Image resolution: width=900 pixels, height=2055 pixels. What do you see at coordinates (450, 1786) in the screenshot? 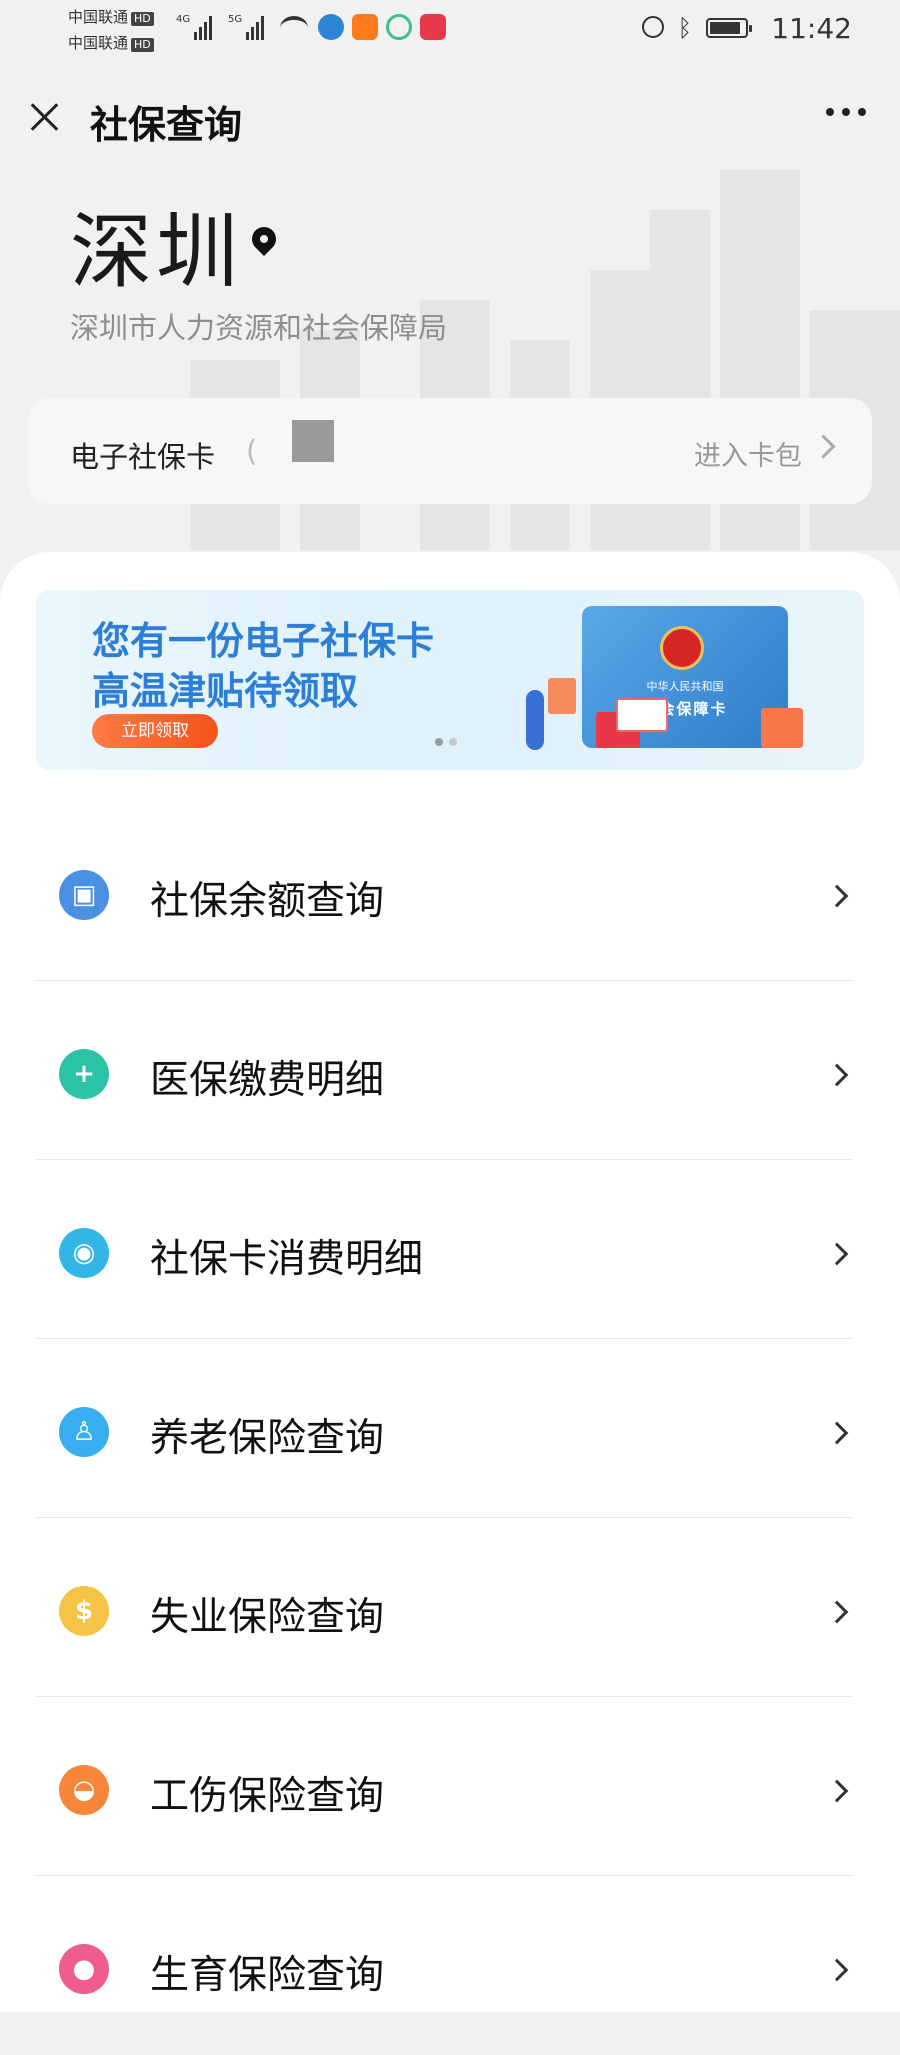
I see `list-item: ◒ 工伤保险查询` at bounding box center [450, 1786].